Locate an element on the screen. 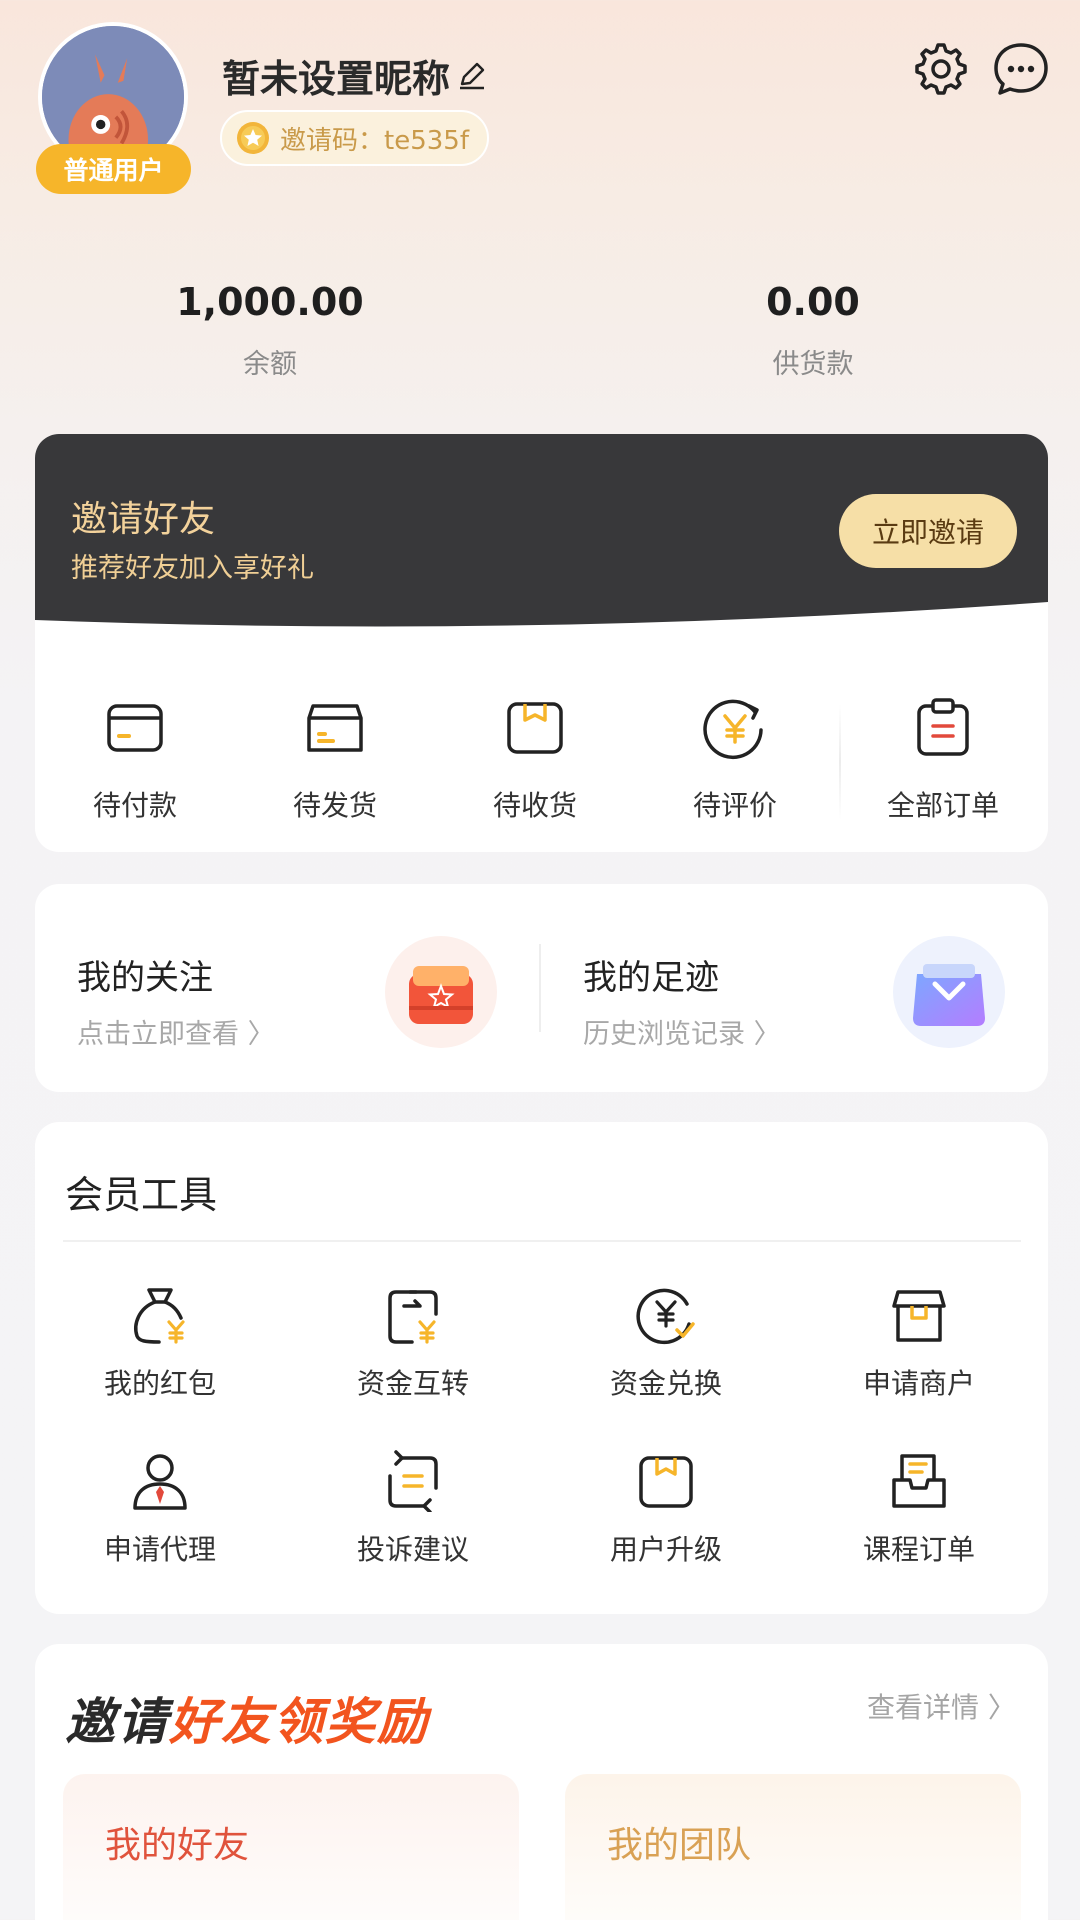 This screenshot has width=1080, height=1920. tool-my-red-packet: 我的红包 is located at coordinates (160, 1343).